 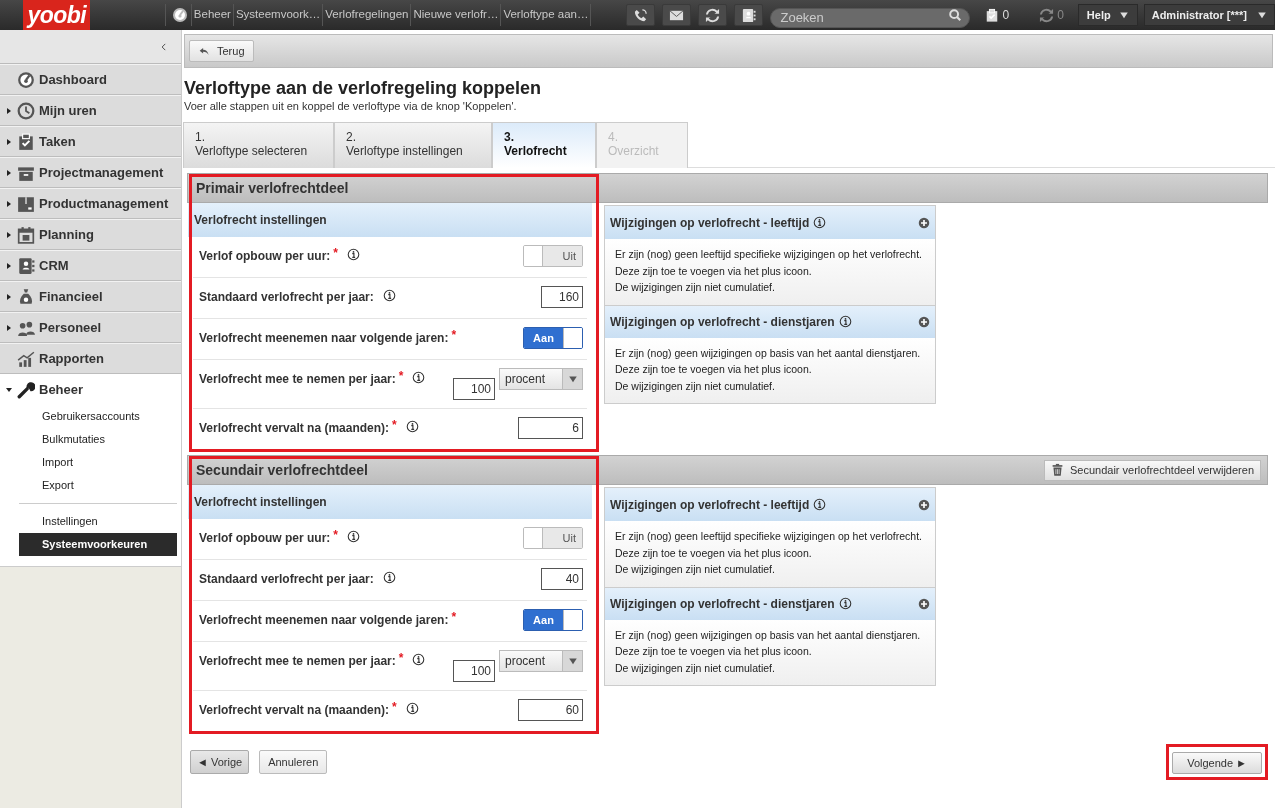 I want to click on phone-icon, so click(x=641, y=15).